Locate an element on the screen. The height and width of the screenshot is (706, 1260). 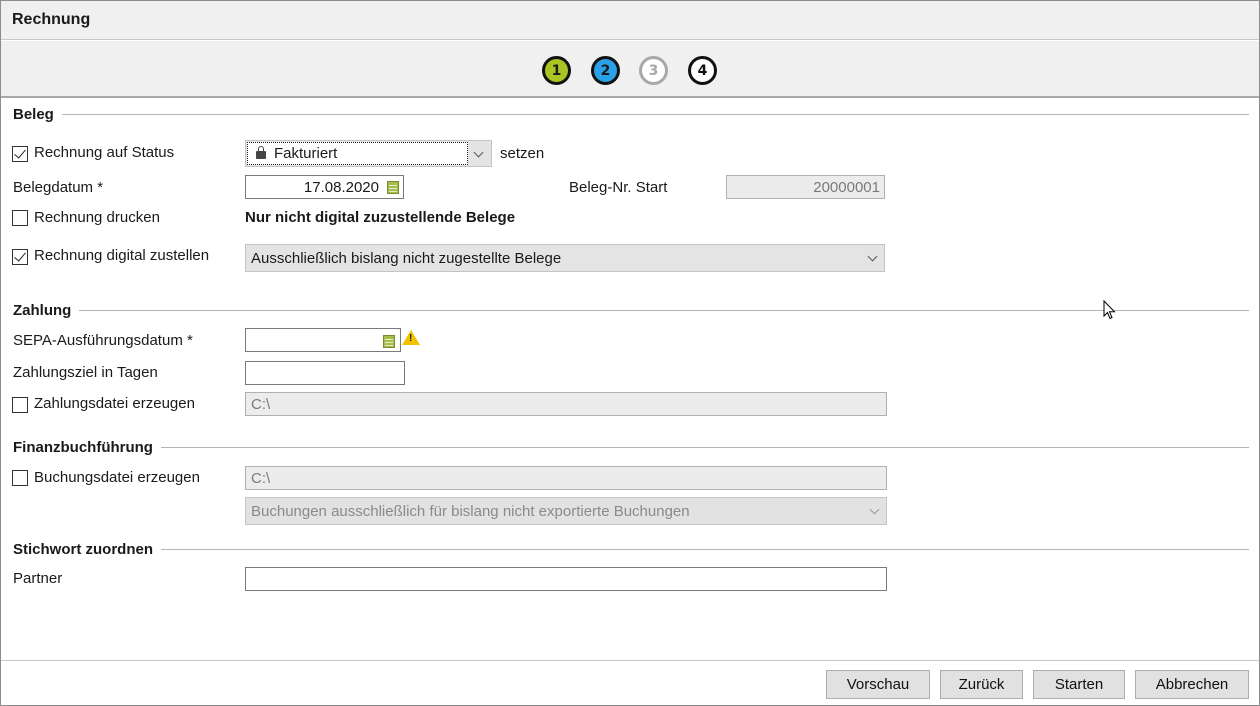
status-suffix-label: setzen is located at coordinates (522, 153).